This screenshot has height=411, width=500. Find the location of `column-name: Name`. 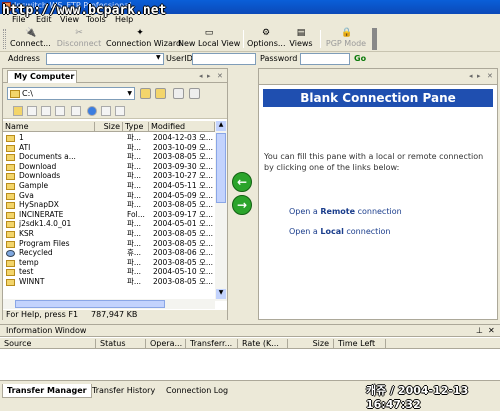

column-name: Name is located at coordinates (49, 127).